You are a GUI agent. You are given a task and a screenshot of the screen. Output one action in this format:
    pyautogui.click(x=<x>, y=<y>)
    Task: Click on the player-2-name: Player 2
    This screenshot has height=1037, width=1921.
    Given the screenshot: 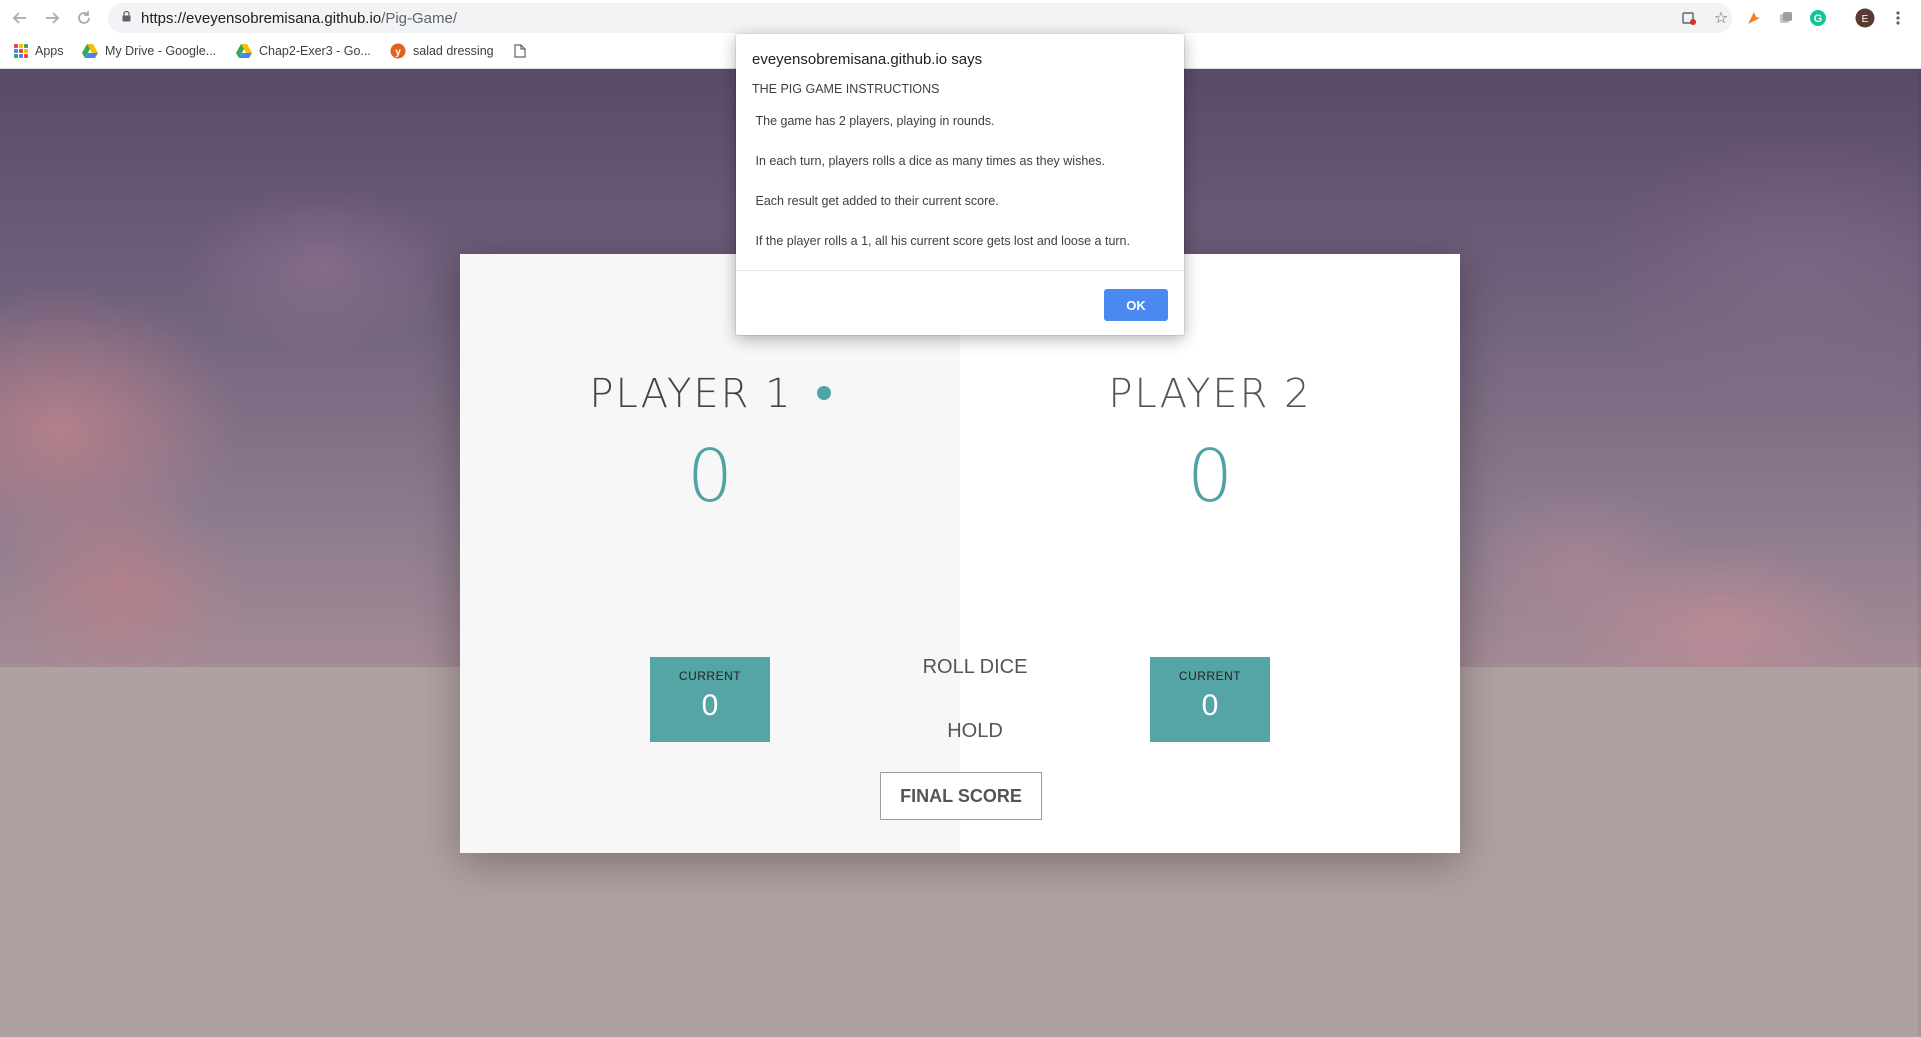 What is the action you would take?
    pyautogui.click(x=1210, y=394)
    